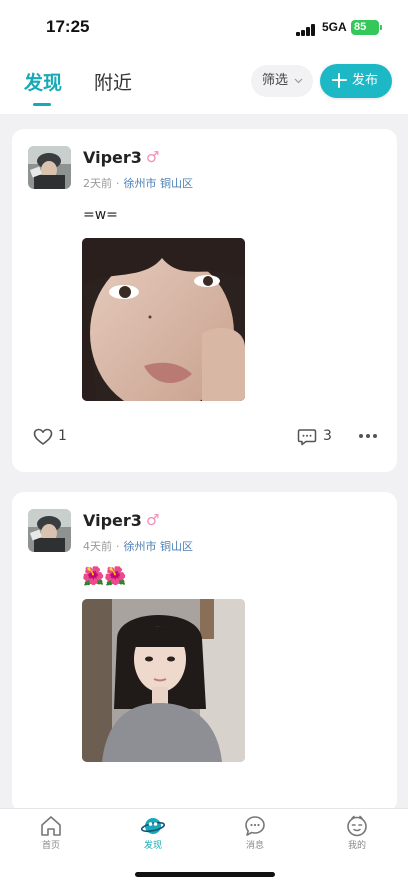 Image resolution: width=408 pixels, height=884 pixels. Describe the element at coordinates (255, 826) in the screenshot. I see `chat-bubble-icon` at that location.